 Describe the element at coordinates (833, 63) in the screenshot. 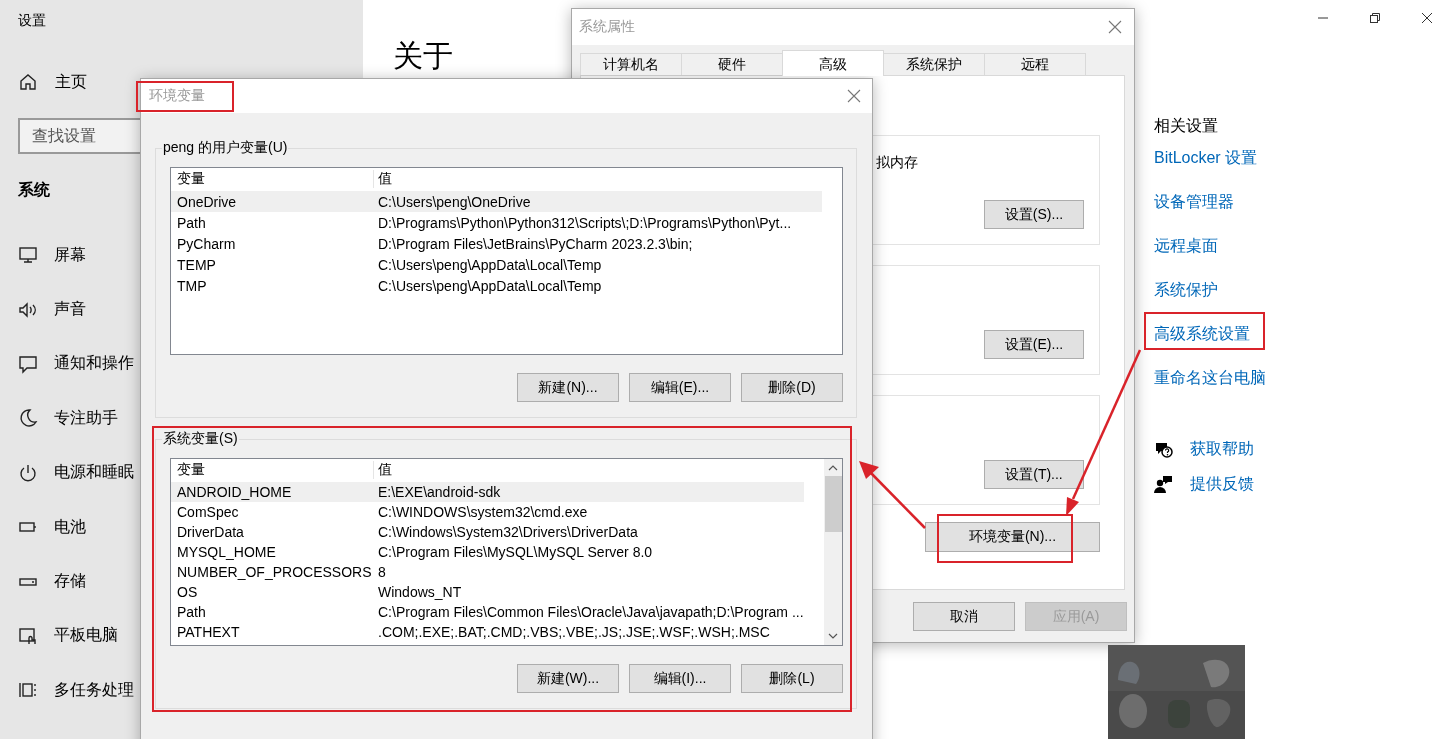

I see `tab: 高级` at that location.